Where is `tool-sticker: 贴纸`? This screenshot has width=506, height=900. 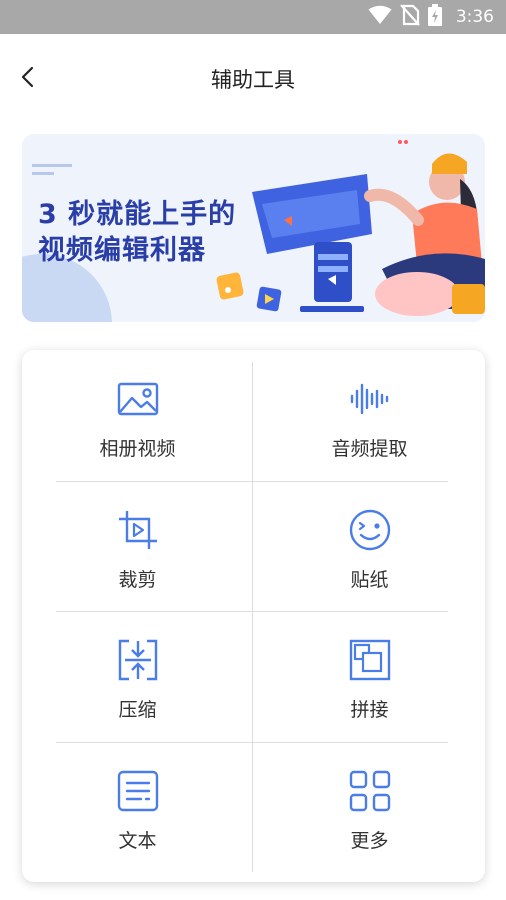
tool-sticker: 贴纸 is located at coordinates (369, 546).